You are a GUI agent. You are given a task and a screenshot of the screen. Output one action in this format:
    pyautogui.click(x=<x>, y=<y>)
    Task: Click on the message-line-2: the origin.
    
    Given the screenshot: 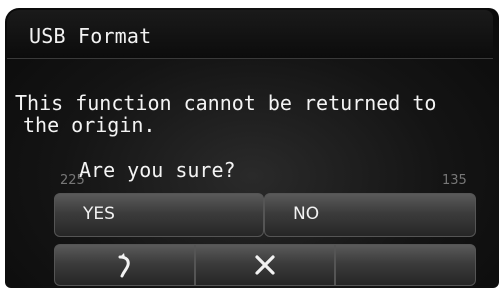 What is the action you would take?
    pyautogui.click(x=89, y=125)
    